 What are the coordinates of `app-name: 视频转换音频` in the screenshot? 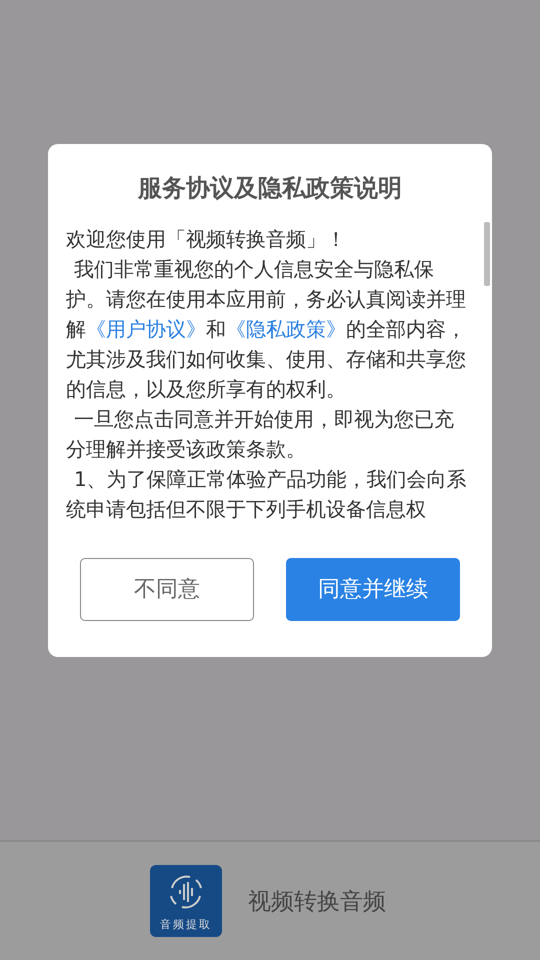 It's located at (317, 902).